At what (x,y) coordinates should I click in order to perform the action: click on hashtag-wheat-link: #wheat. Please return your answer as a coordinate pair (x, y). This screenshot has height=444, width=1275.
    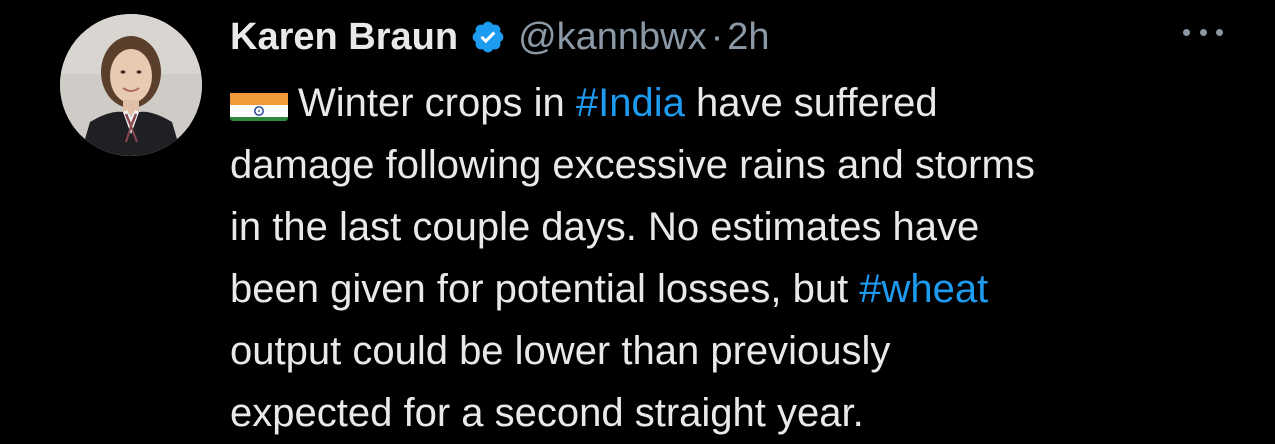
    Looking at the image, I should click on (923, 289).